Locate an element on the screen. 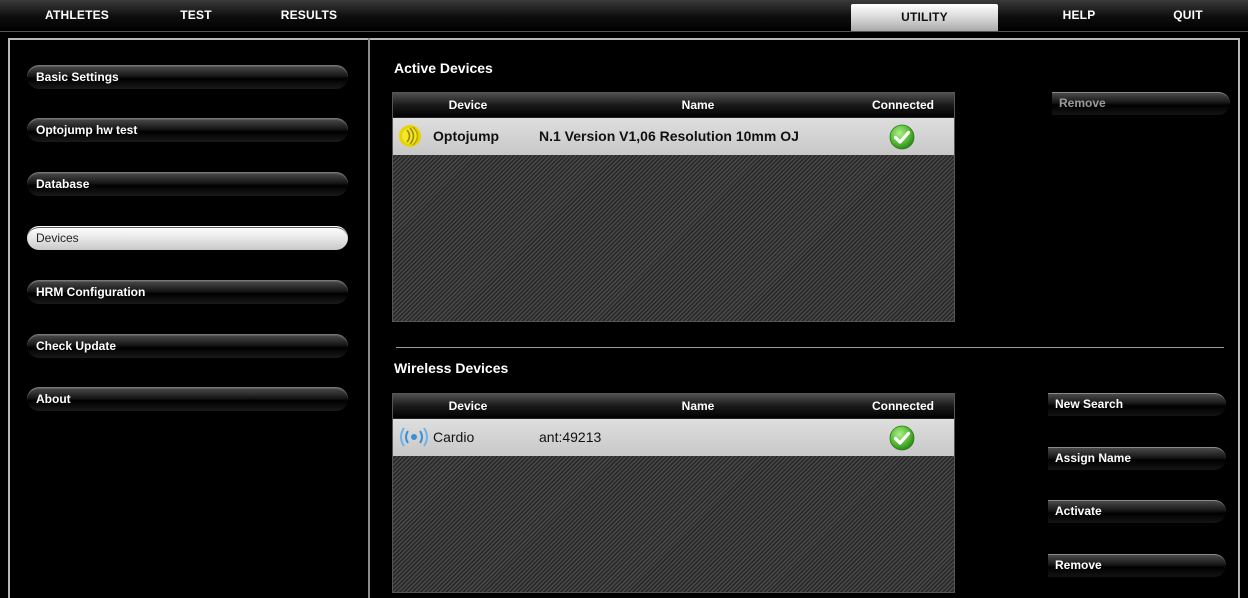  optojump-device-icon is located at coordinates (410, 136).